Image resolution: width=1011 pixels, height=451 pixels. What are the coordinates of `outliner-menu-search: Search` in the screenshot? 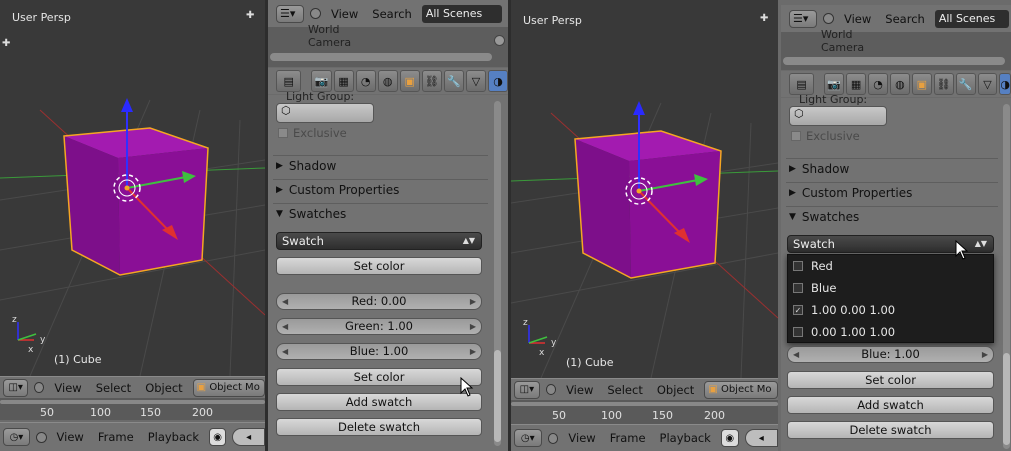 It's located at (392, 14).